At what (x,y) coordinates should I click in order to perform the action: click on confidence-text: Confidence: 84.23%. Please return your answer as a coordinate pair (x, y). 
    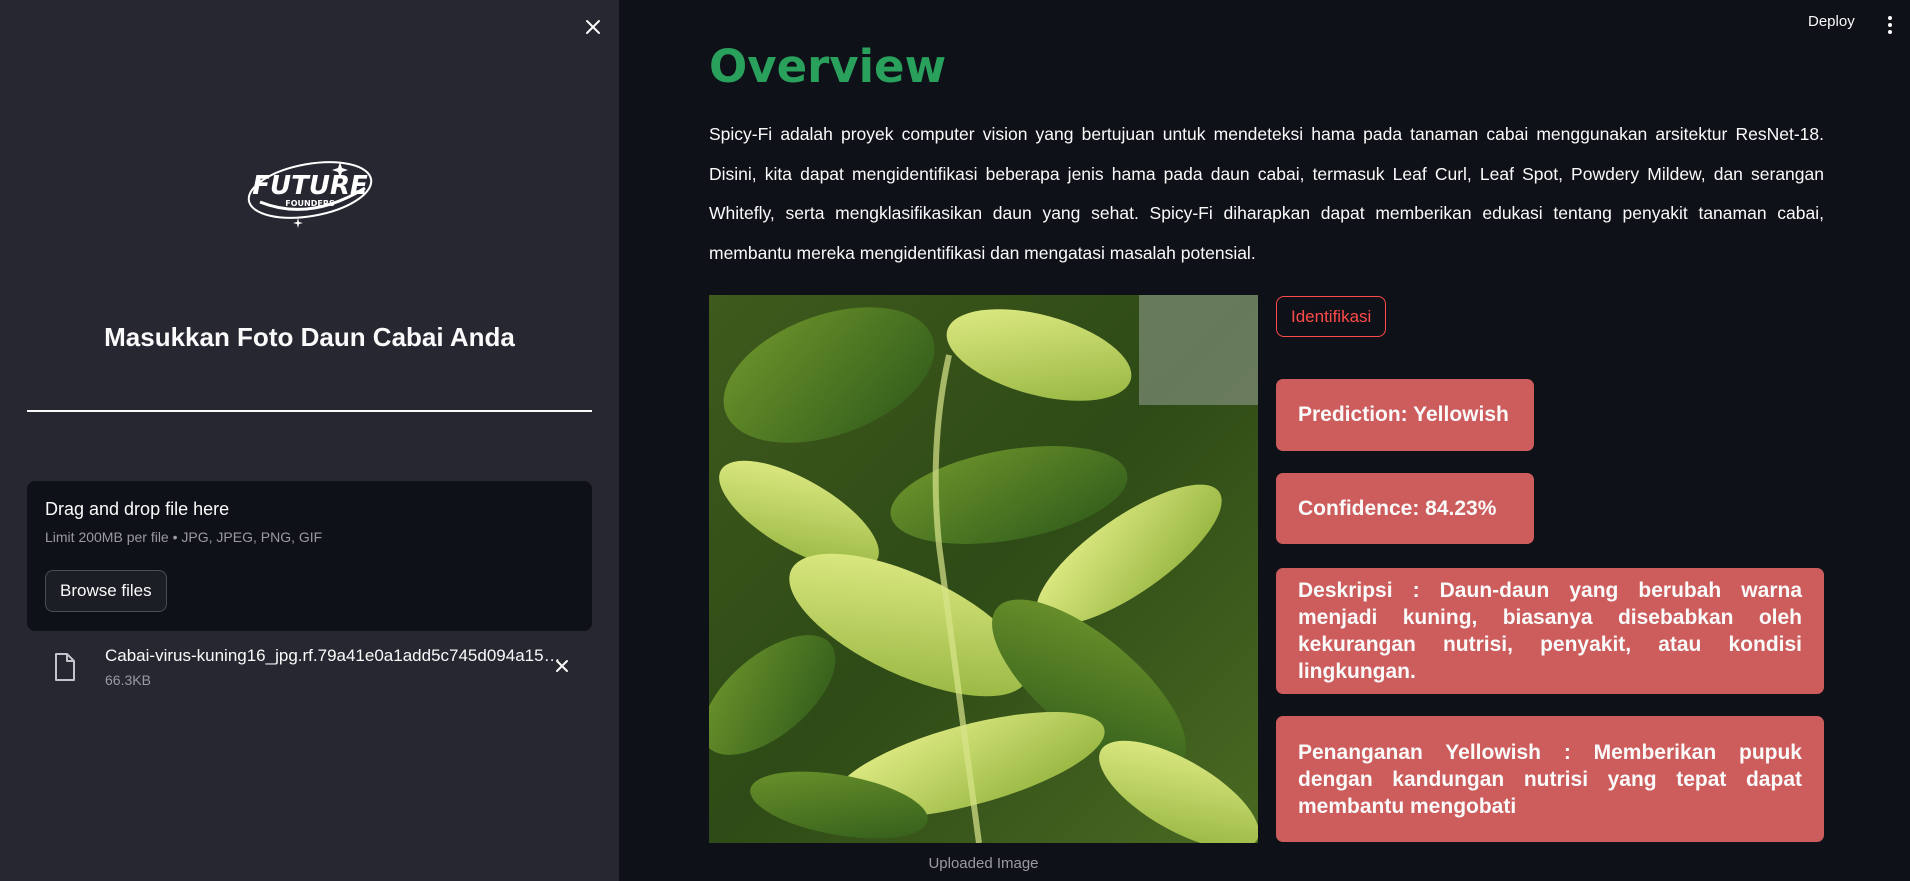
    Looking at the image, I should click on (1397, 508).